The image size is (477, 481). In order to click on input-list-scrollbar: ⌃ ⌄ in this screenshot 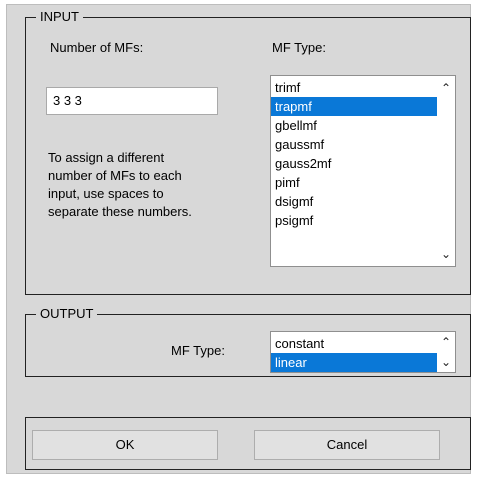, I will do `click(446, 171)`.